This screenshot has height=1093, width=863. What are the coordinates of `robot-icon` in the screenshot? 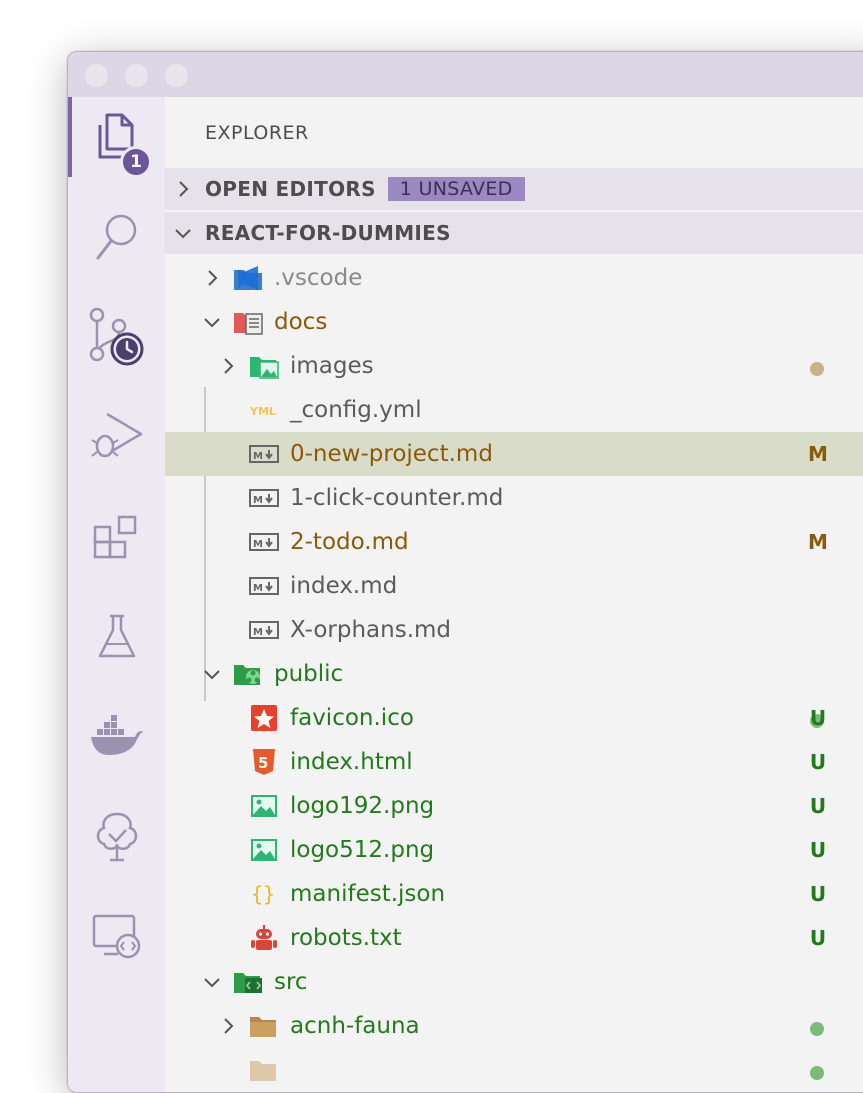 It's located at (264, 938).